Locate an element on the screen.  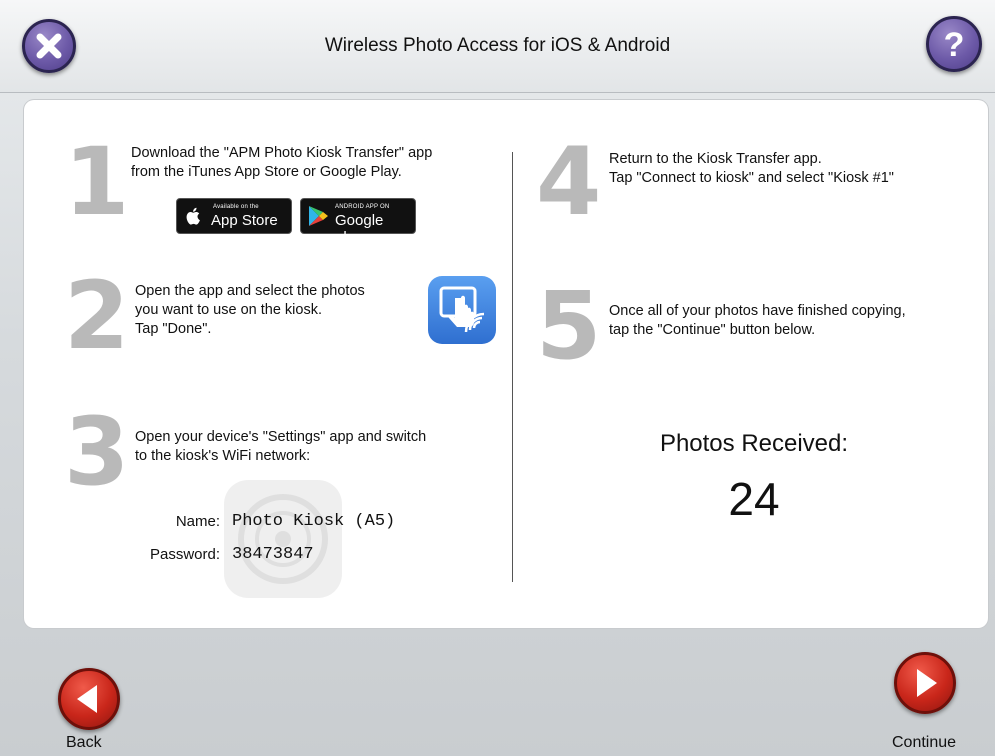
google-play-small-text: ANDROID APP ON is located at coordinates (362, 207).